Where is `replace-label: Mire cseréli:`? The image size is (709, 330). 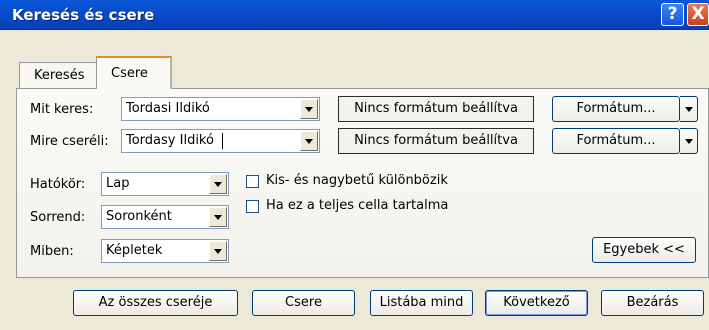
replace-label: Mire cseréli: is located at coordinates (69, 141).